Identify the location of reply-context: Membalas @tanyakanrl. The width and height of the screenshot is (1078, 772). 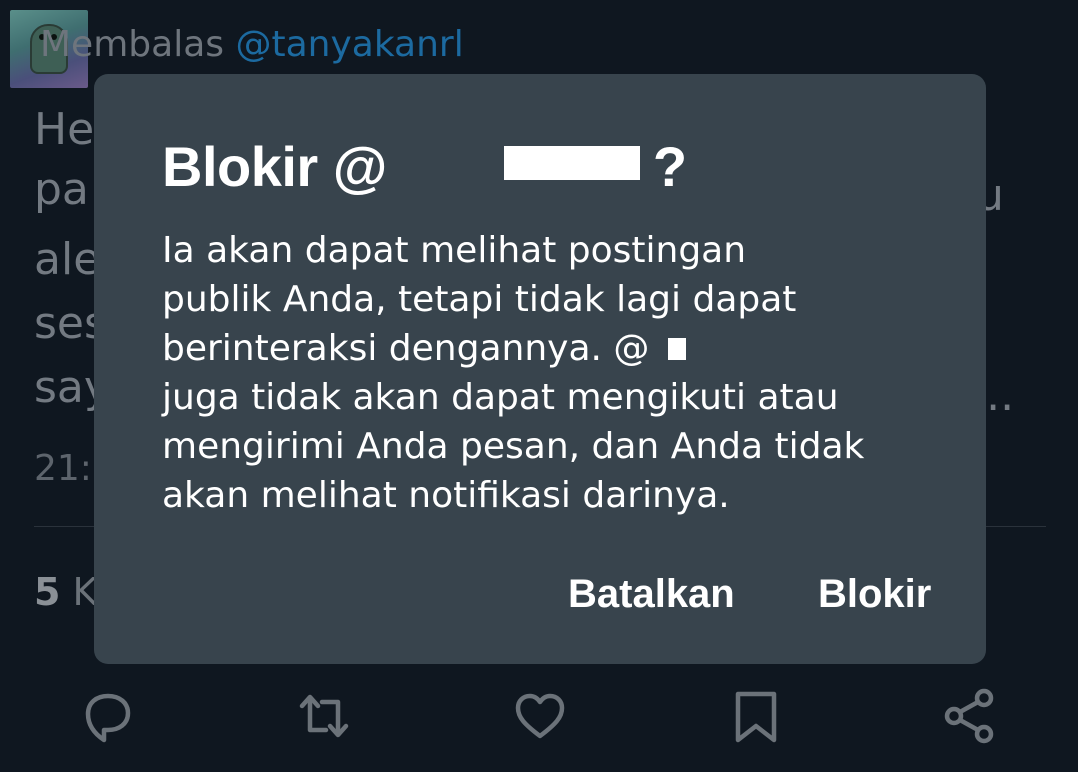
(252, 44).